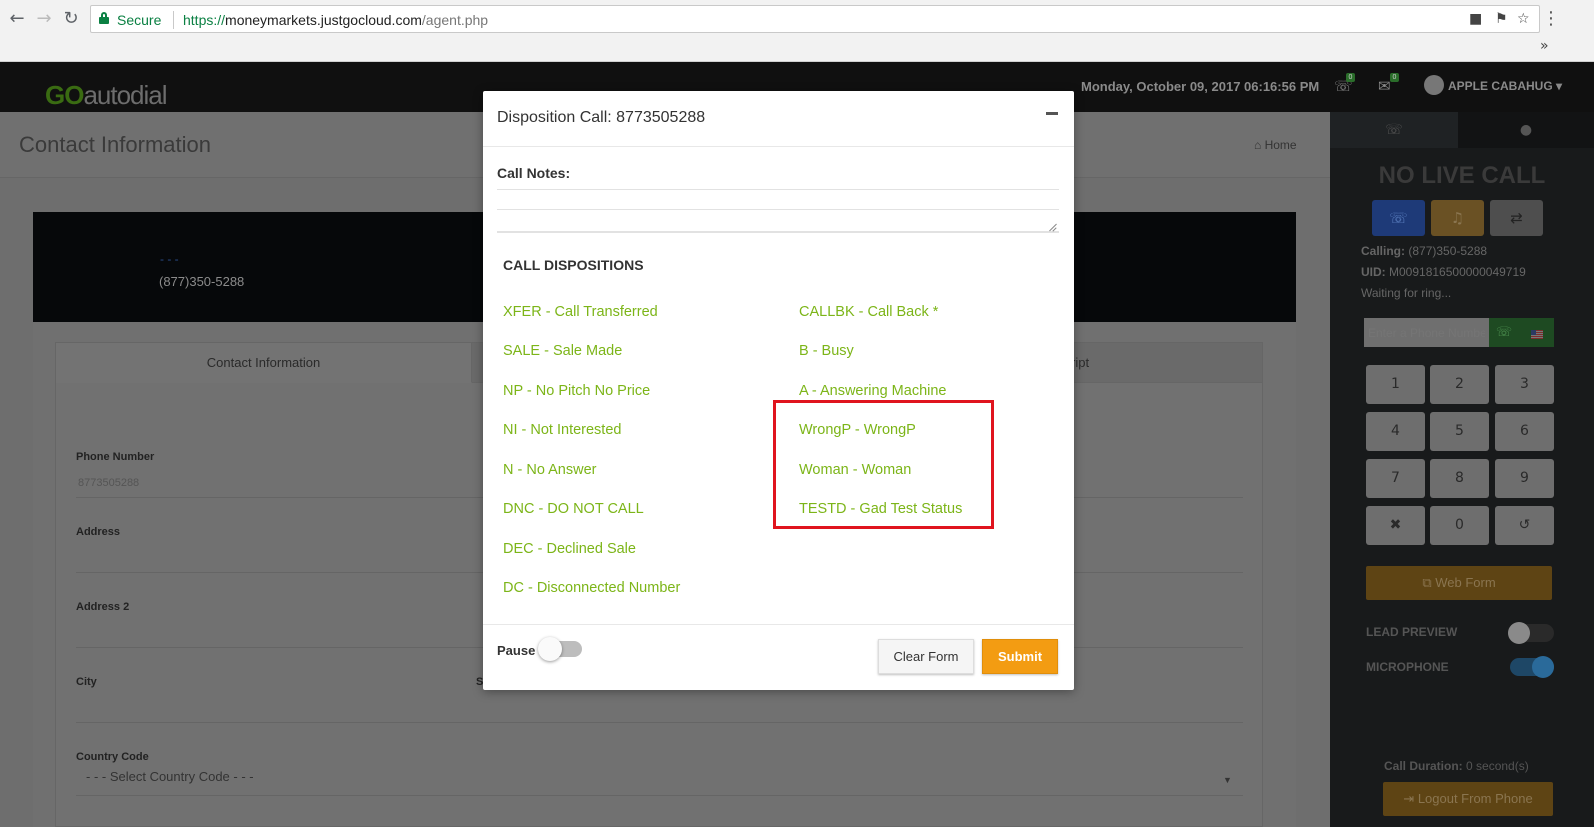 This screenshot has width=1594, height=827. I want to click on highlight-annotation, so click(883, 464).